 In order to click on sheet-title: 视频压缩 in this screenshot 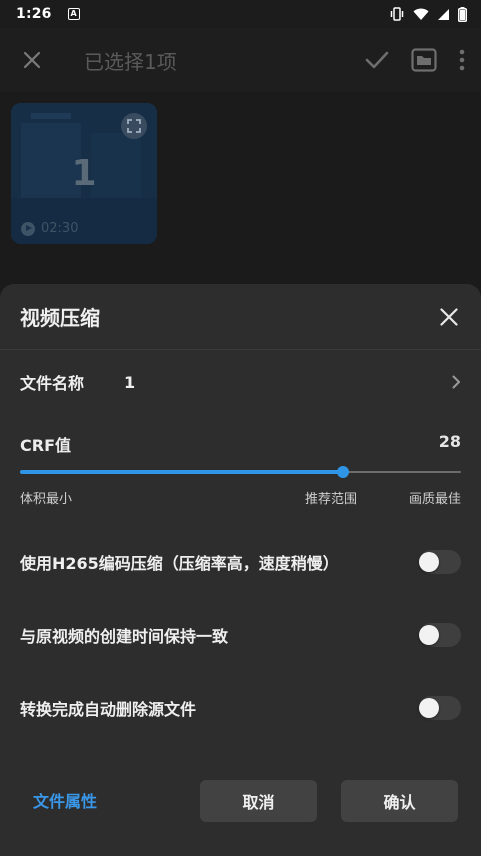, I will do `click(60, 318)`.